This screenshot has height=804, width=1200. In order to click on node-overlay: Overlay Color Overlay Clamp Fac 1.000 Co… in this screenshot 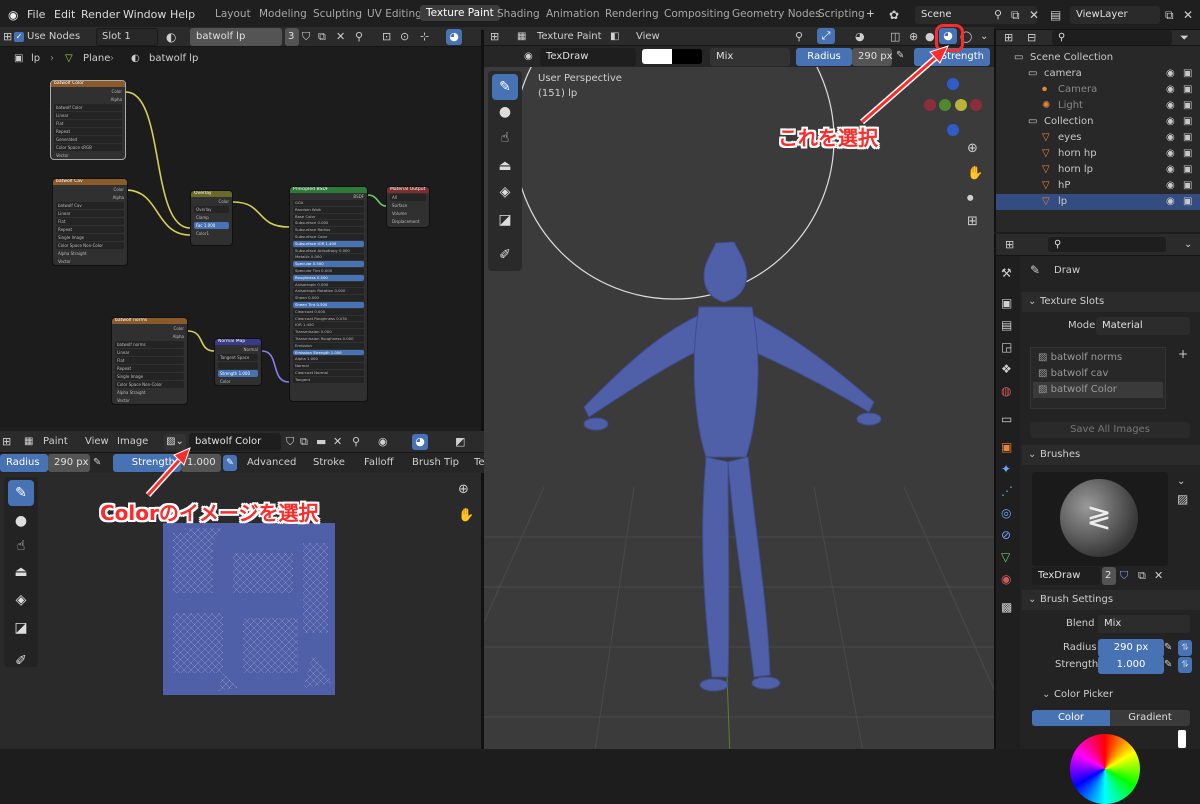, I will do `click(211, 218)`.